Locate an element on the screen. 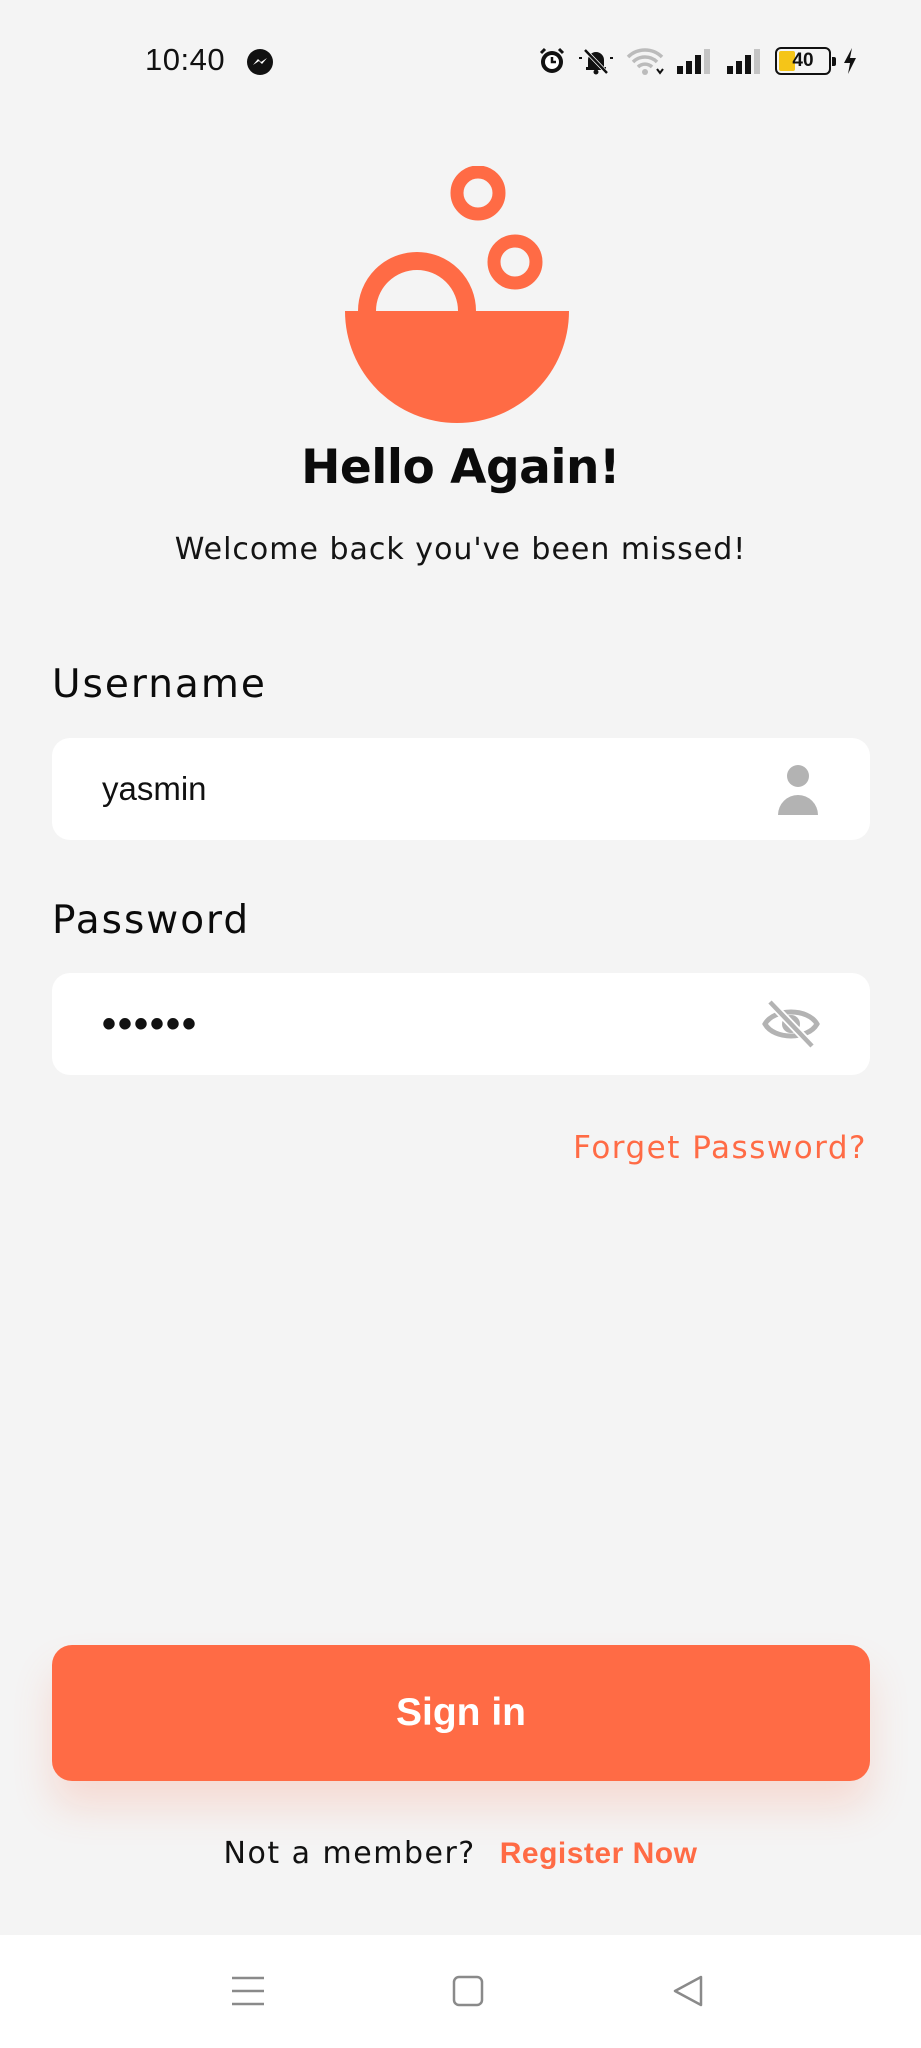 The image size is (921, 2048). navigation-bar is located at coordinates (460, 1991).